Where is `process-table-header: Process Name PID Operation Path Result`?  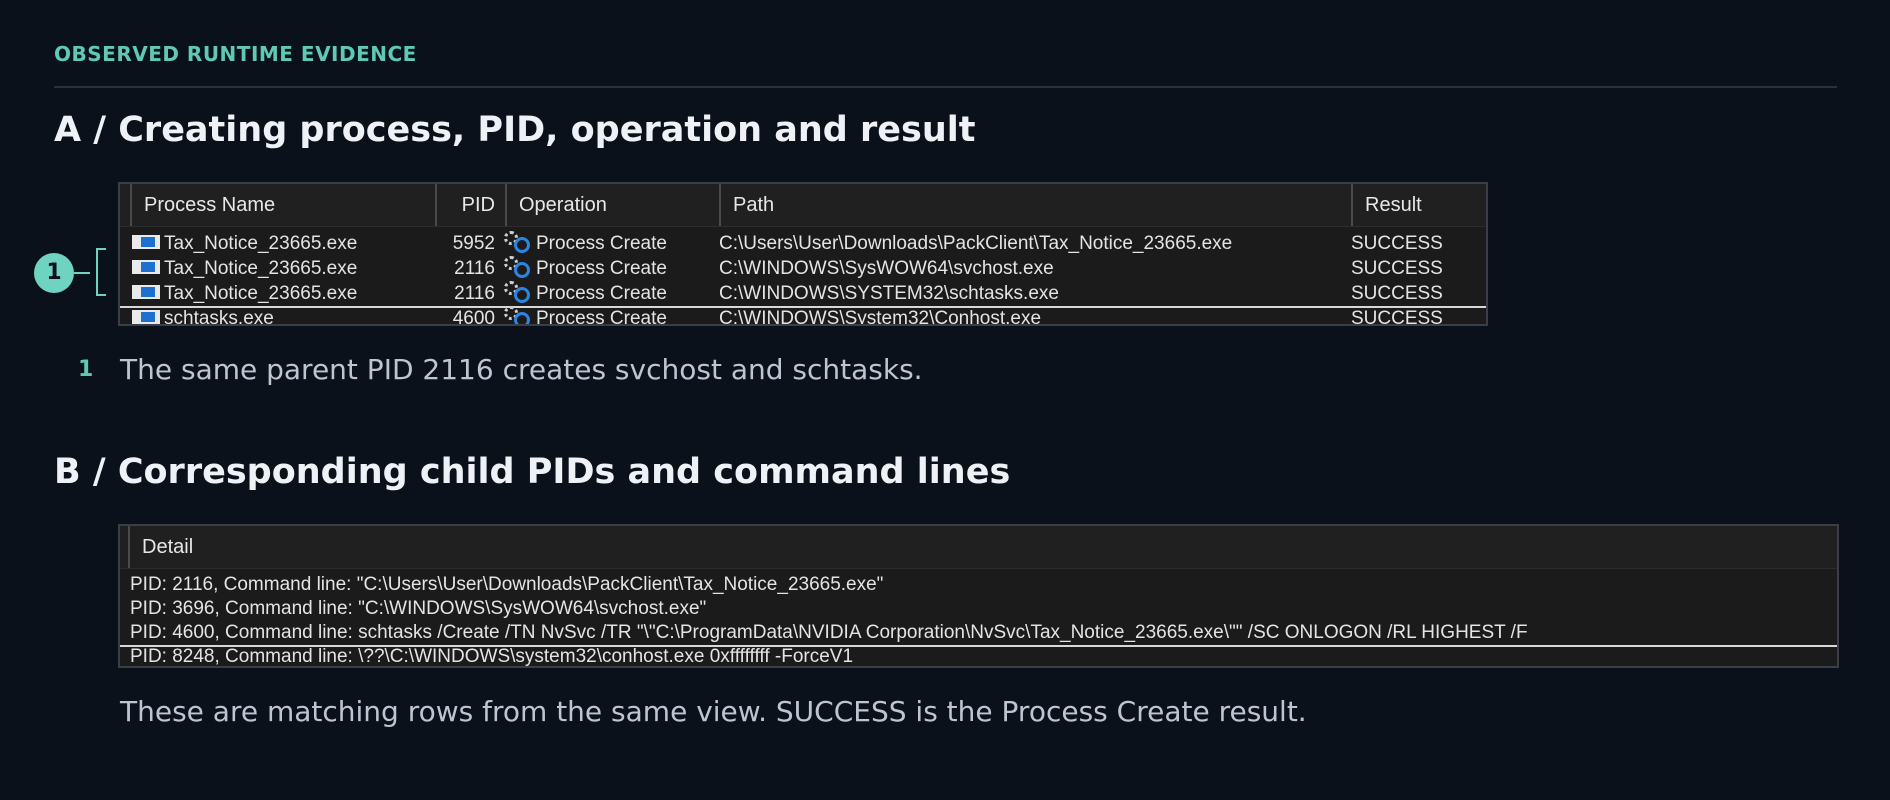 process-table-header: Process Name PID Operation Path Result is located at coordinates (803, 205).